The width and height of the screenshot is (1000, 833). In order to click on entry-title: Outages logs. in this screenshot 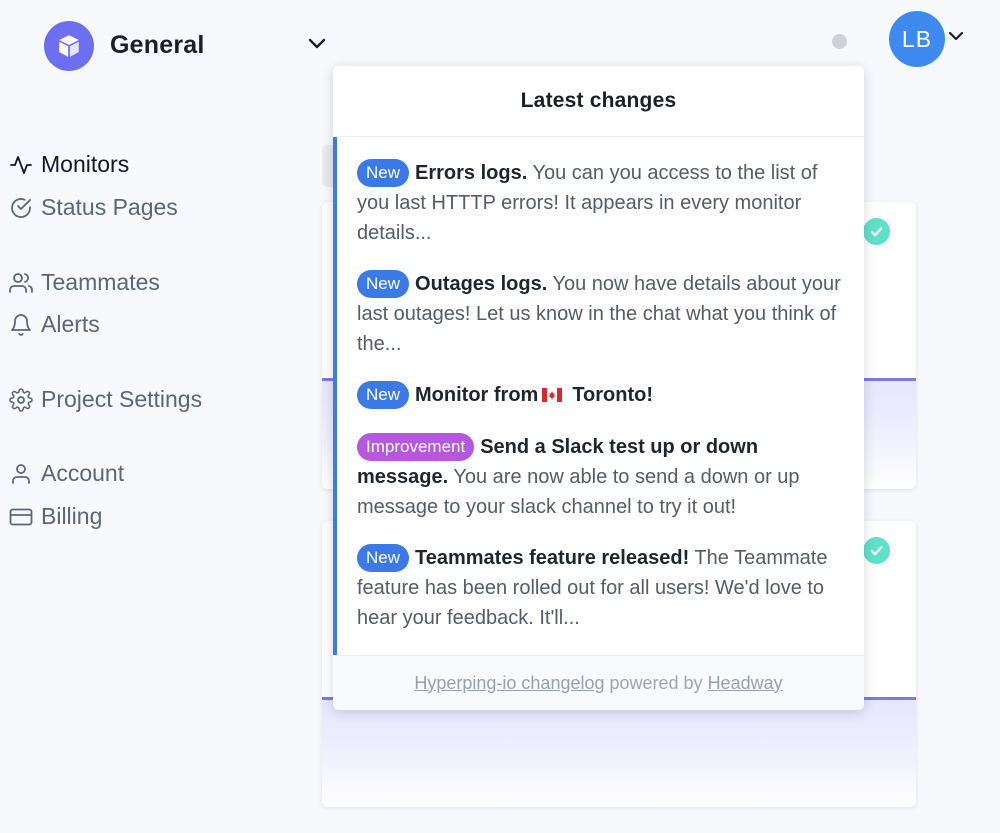, I will do `click(481, 284)`.